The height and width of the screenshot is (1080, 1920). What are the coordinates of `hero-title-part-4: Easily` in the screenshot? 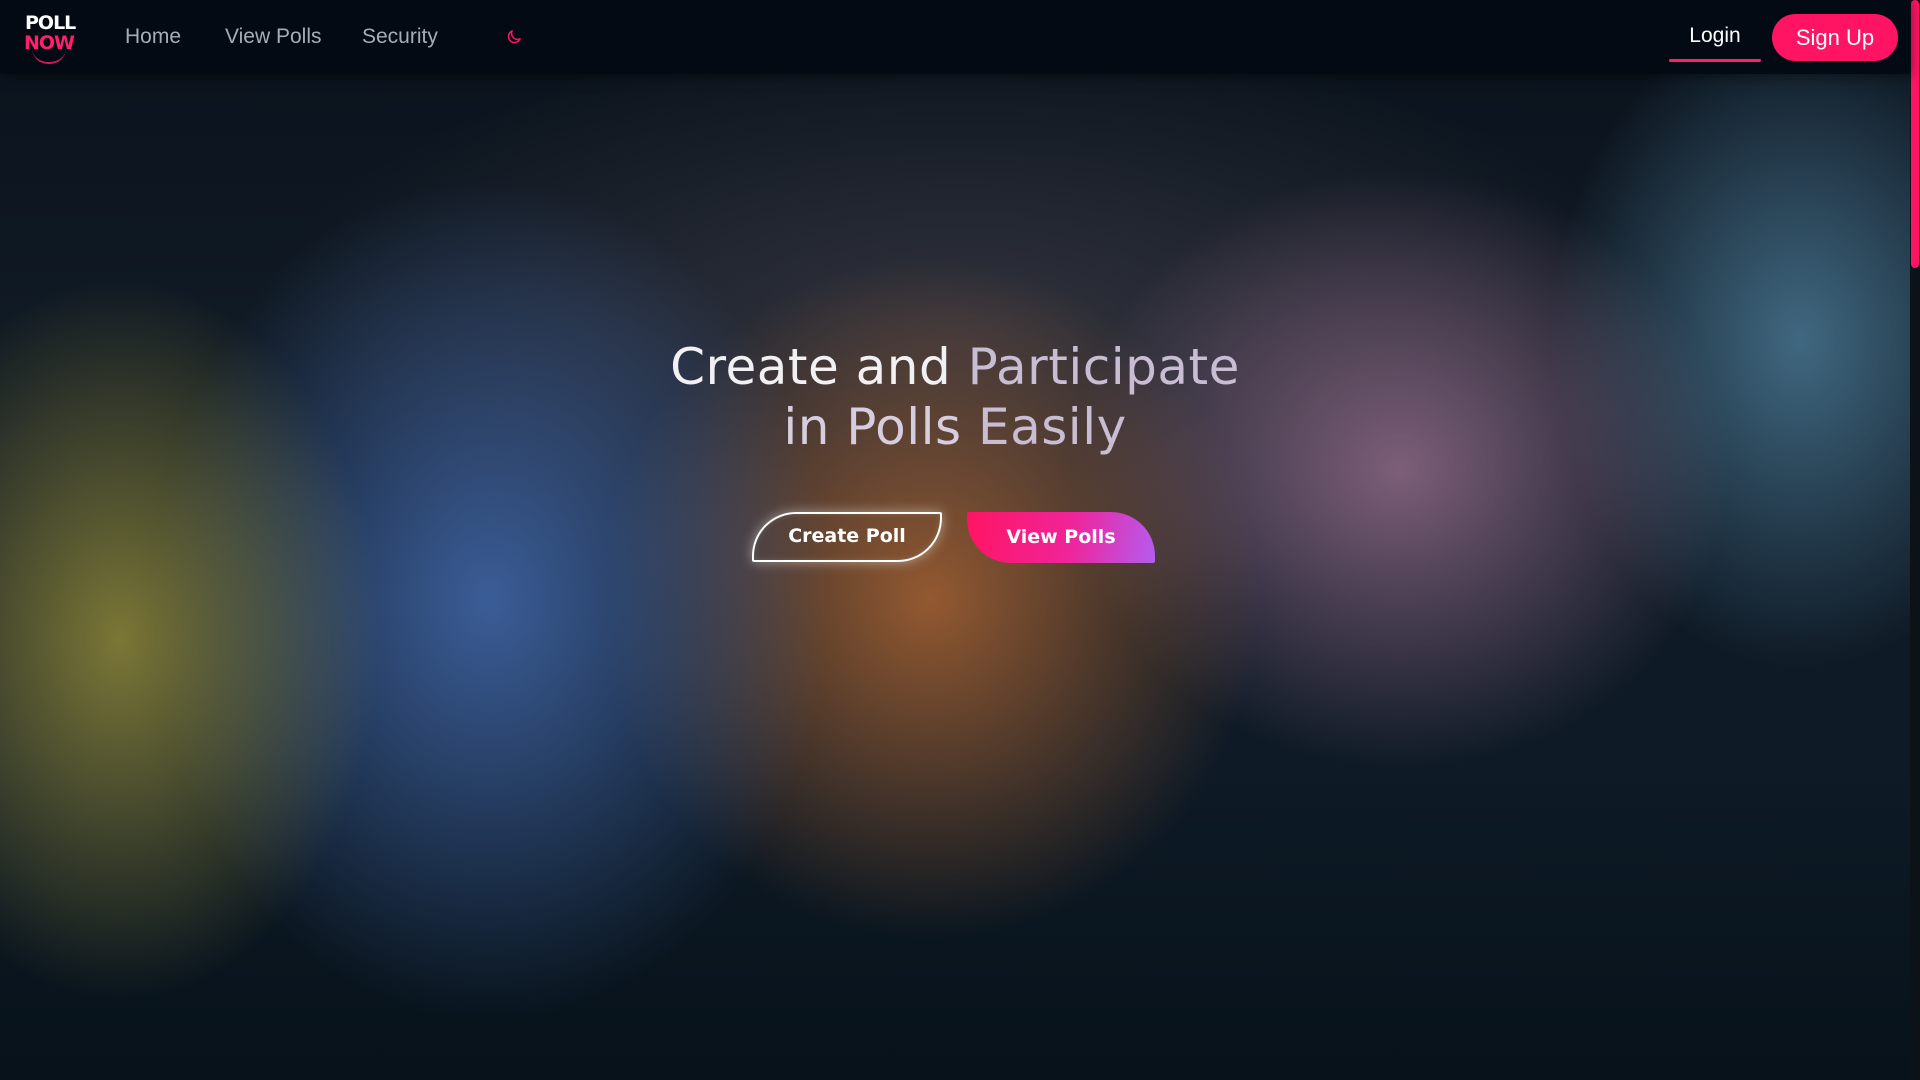 It's located at (1052, 427).